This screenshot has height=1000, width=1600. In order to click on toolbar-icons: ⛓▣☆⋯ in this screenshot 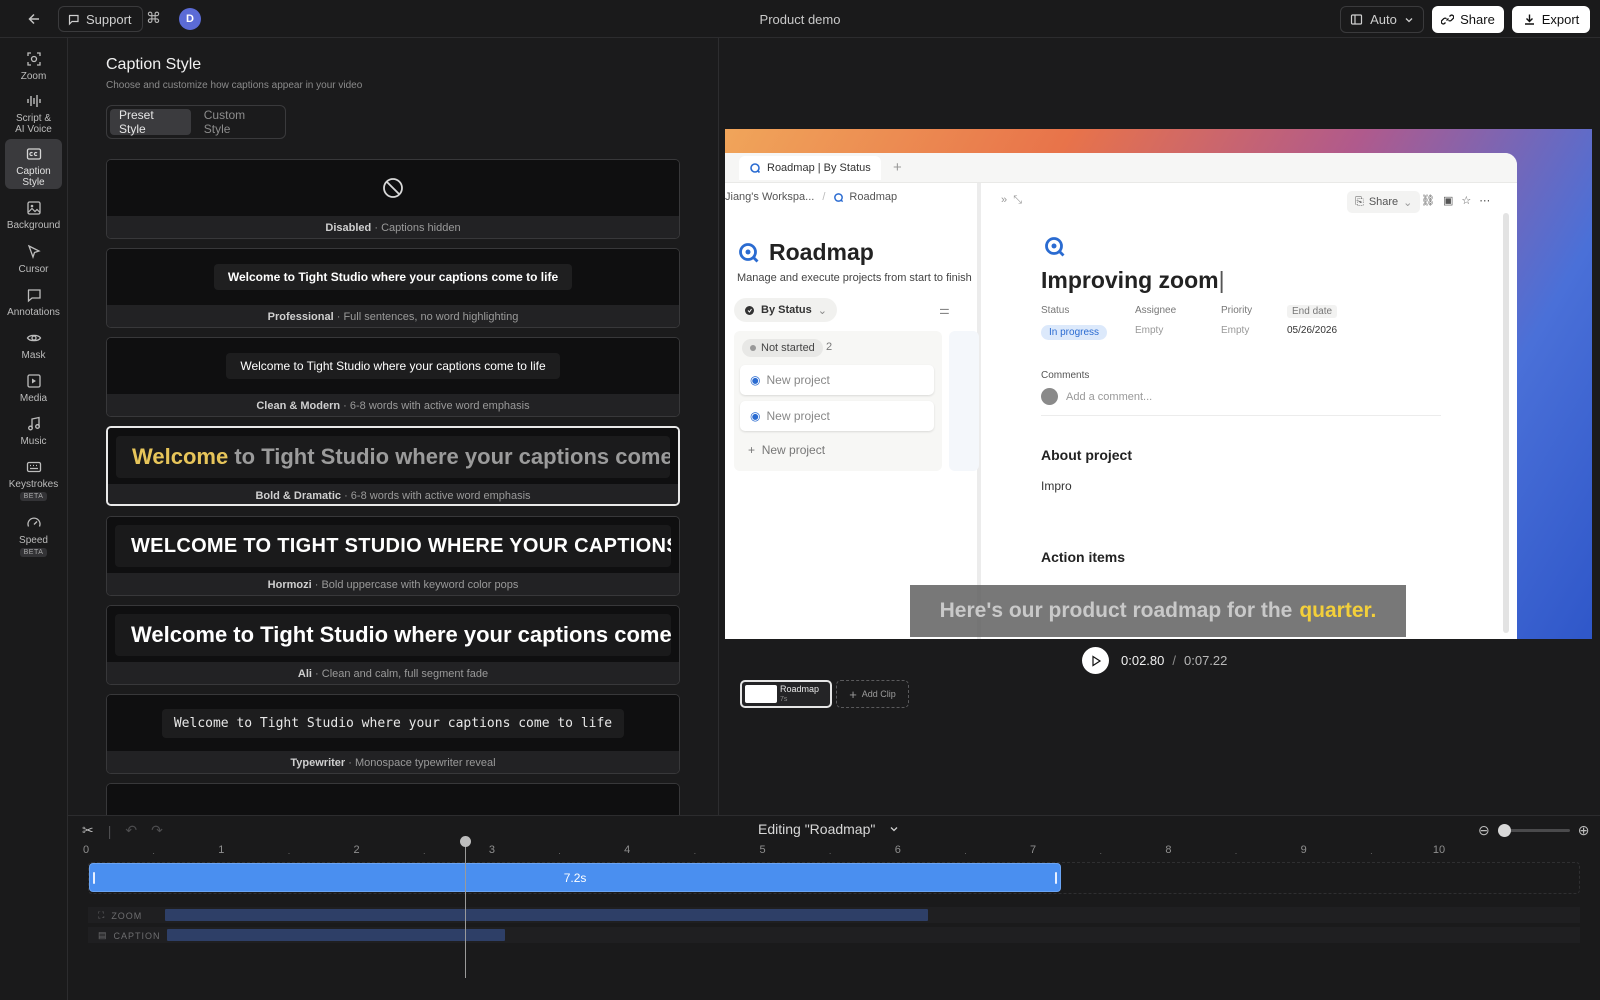, I will do `click(1460, 201)`.